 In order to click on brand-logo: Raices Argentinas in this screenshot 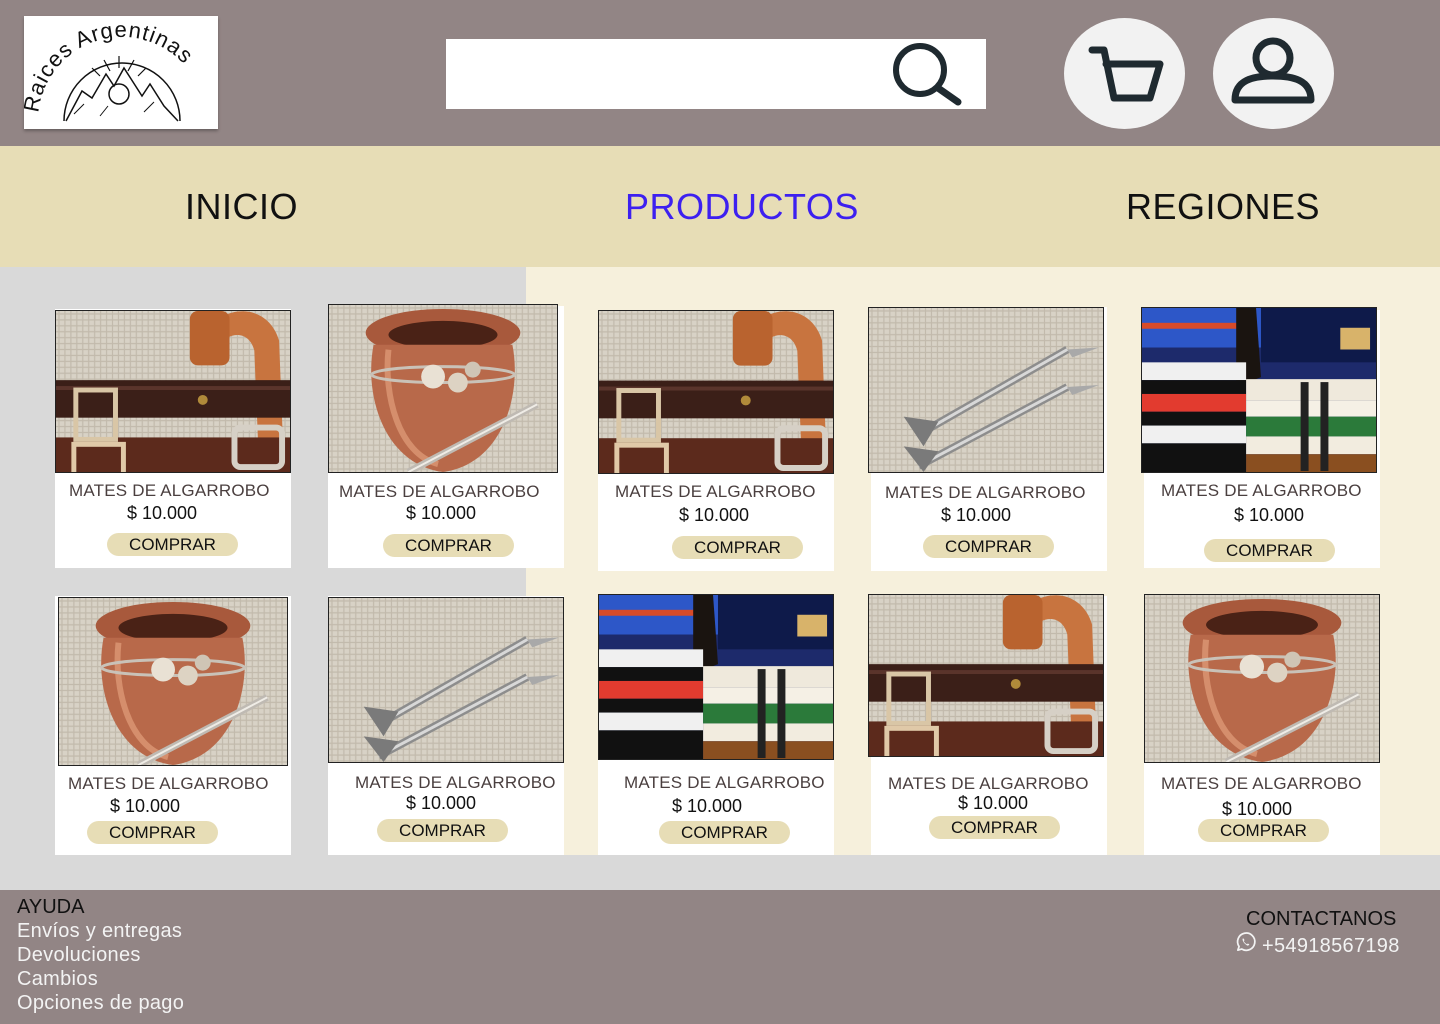, I will do `click(121, 72)`.